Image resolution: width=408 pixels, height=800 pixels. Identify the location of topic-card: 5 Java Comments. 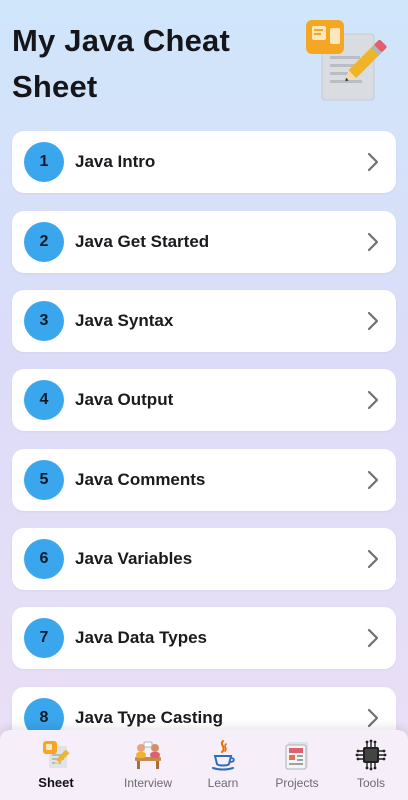
(204, 480).